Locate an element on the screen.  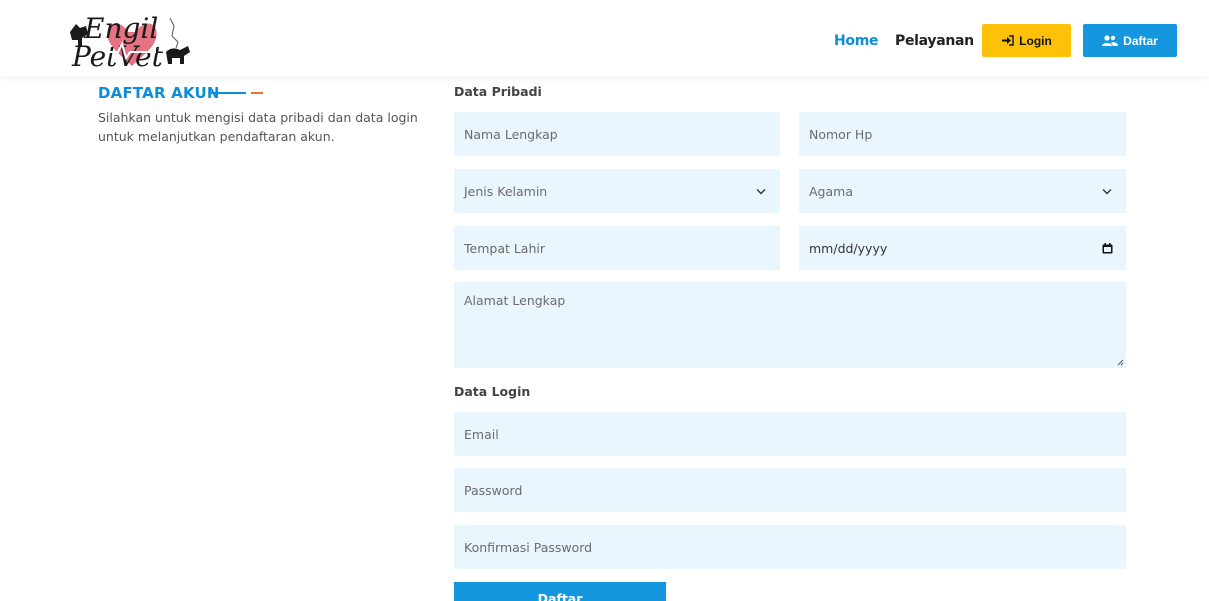
nav-services: Pelayanan is located at coordinates (934, 41).